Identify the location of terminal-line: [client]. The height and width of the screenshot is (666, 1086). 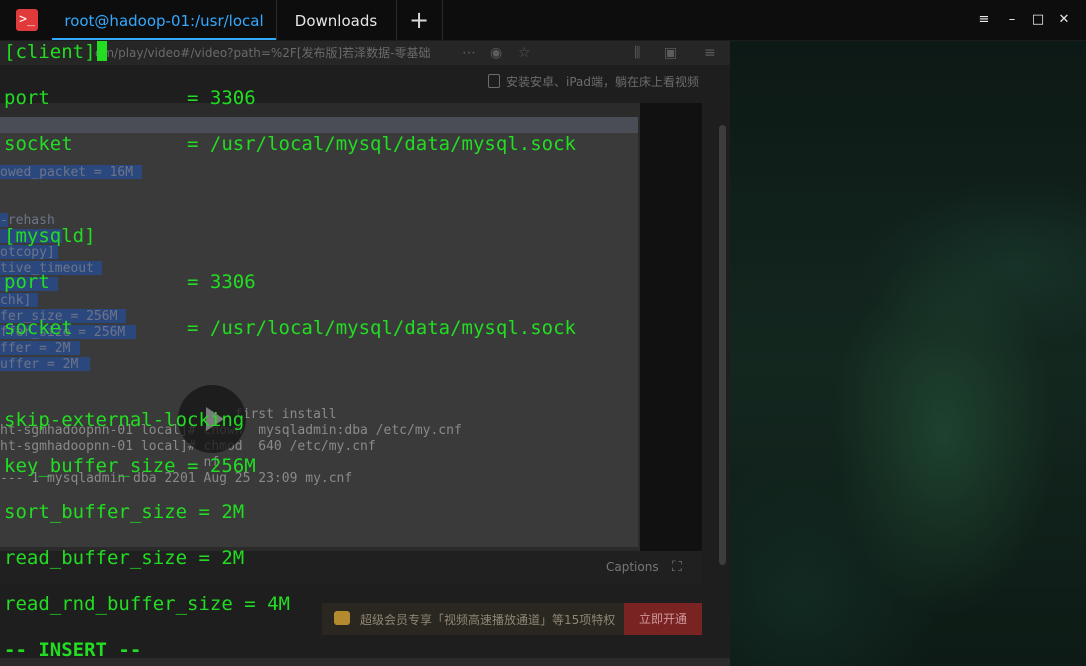
(55, 52).